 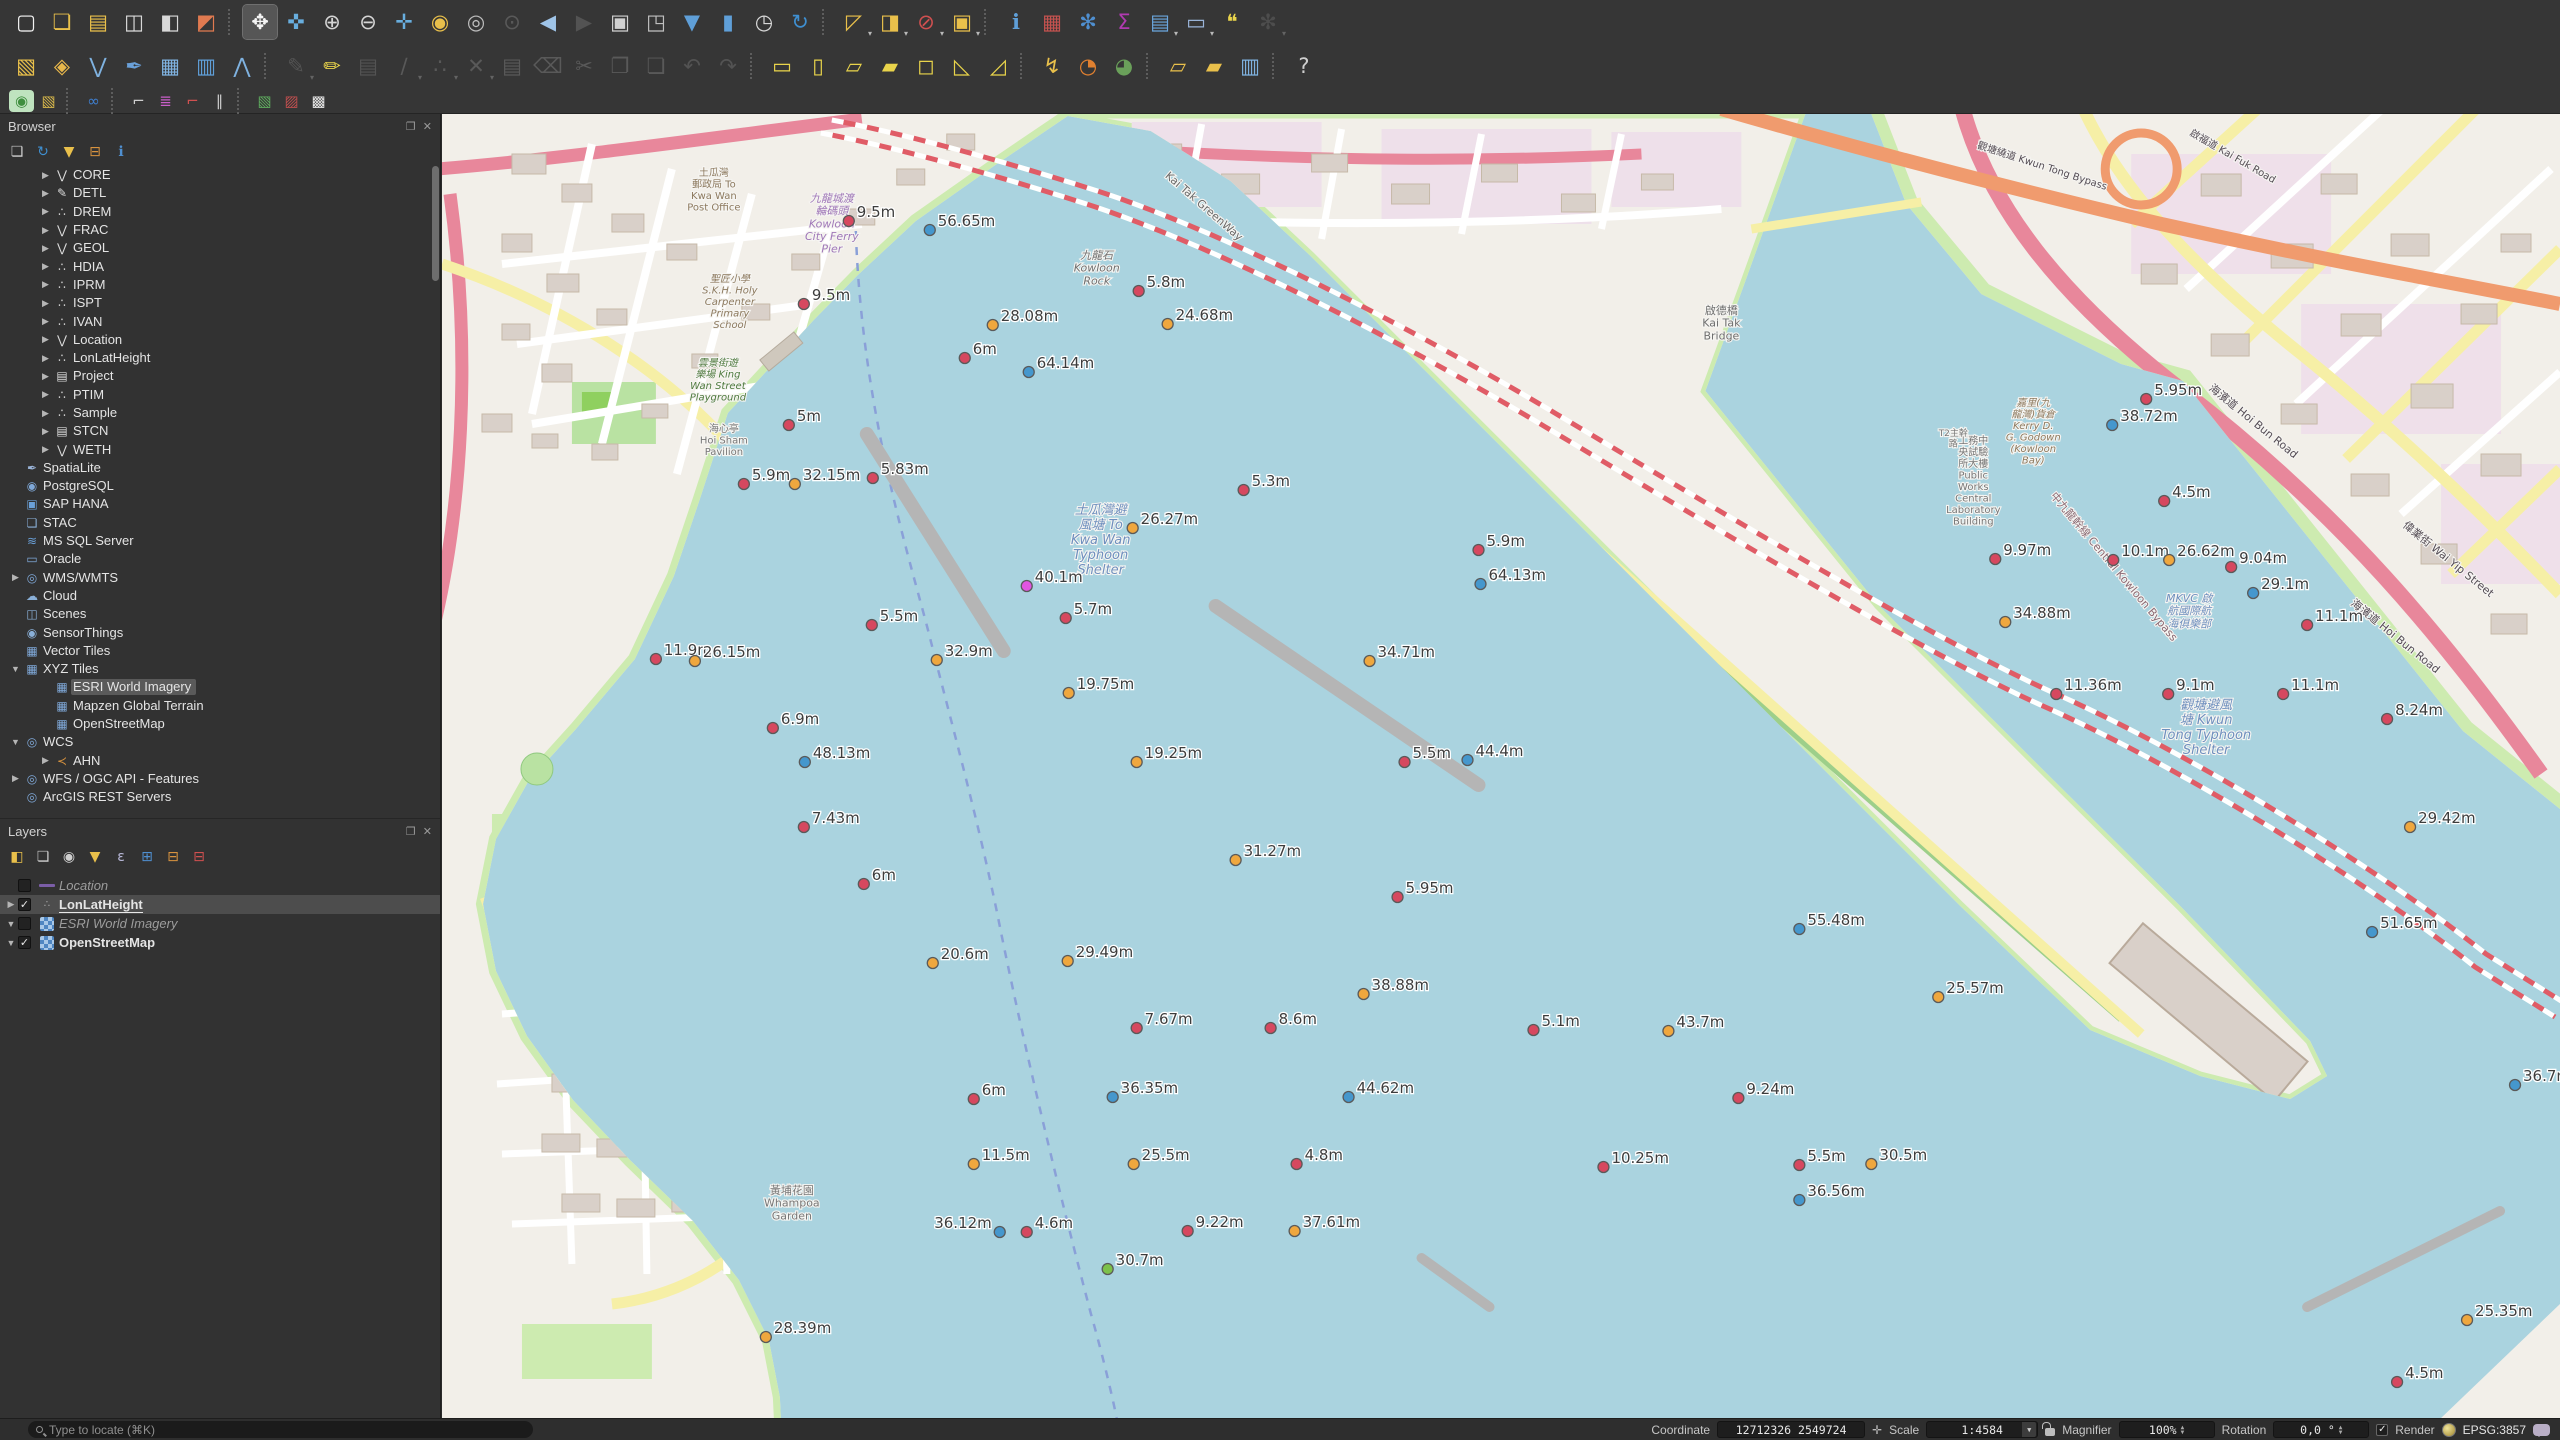 I want to click on select-by-value-button: ◨ ▾, so click(x=890, y=22).